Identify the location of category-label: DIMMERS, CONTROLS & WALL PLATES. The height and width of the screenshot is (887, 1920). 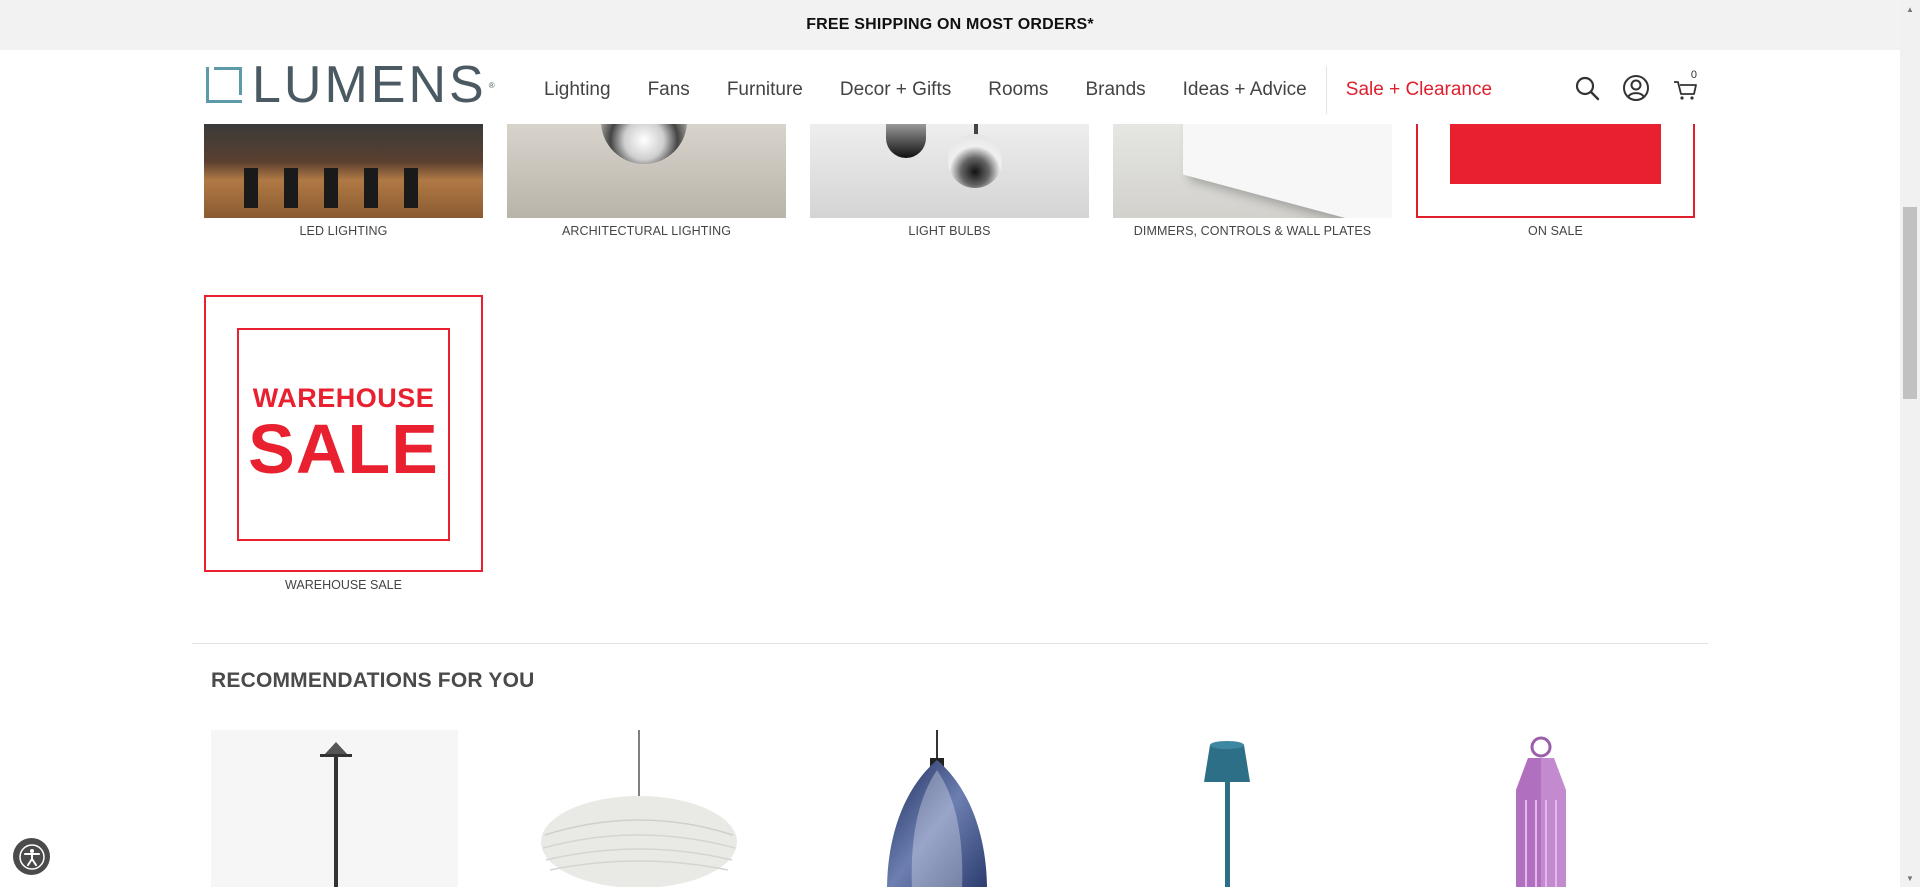
(1252, 231).